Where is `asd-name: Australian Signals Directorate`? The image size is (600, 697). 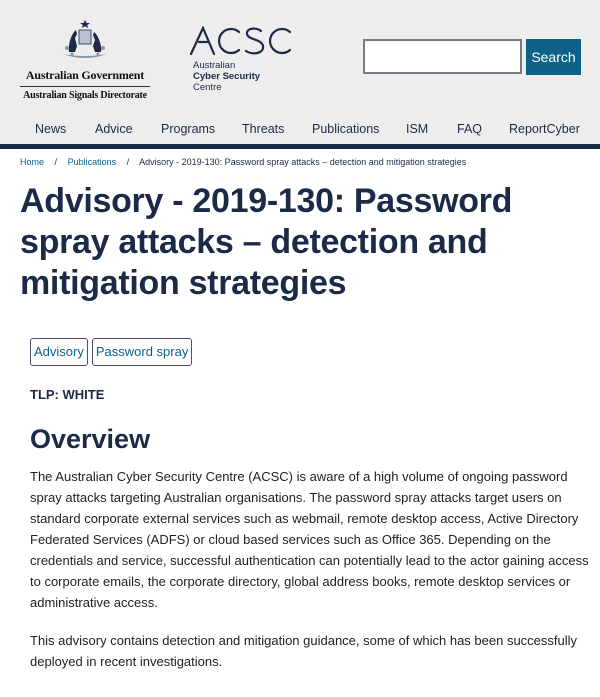
asd-name: Australian Signals Directorate is located at coordinates (85, 95).